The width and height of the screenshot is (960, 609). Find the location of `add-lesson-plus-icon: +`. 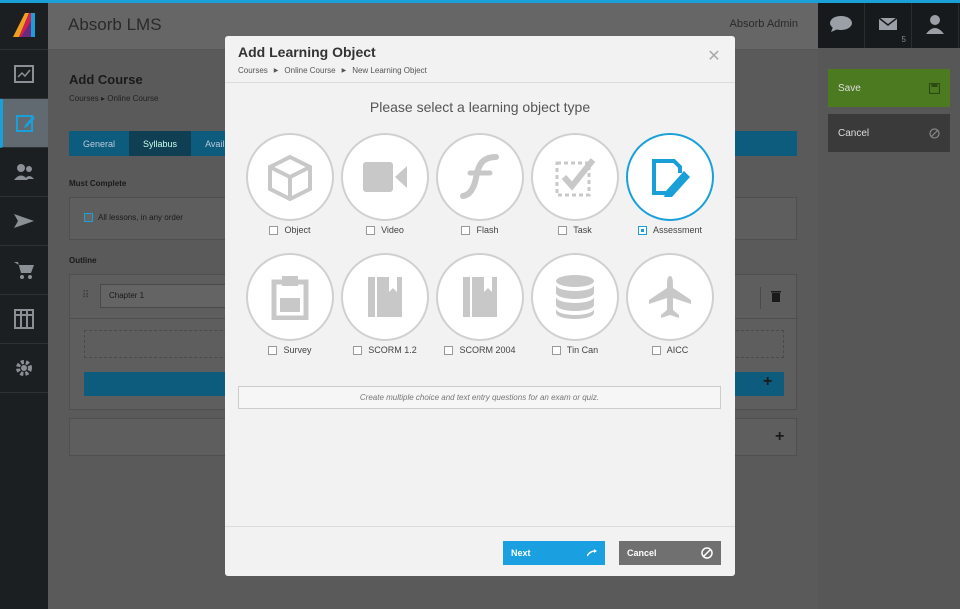

add-lesson-plus-icon: + is located at coordinates (767, 382).